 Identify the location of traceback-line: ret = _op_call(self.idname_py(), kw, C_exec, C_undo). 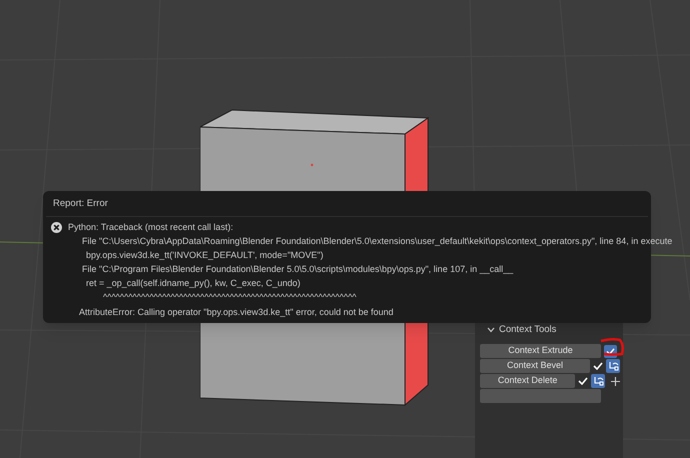
(193, 283).